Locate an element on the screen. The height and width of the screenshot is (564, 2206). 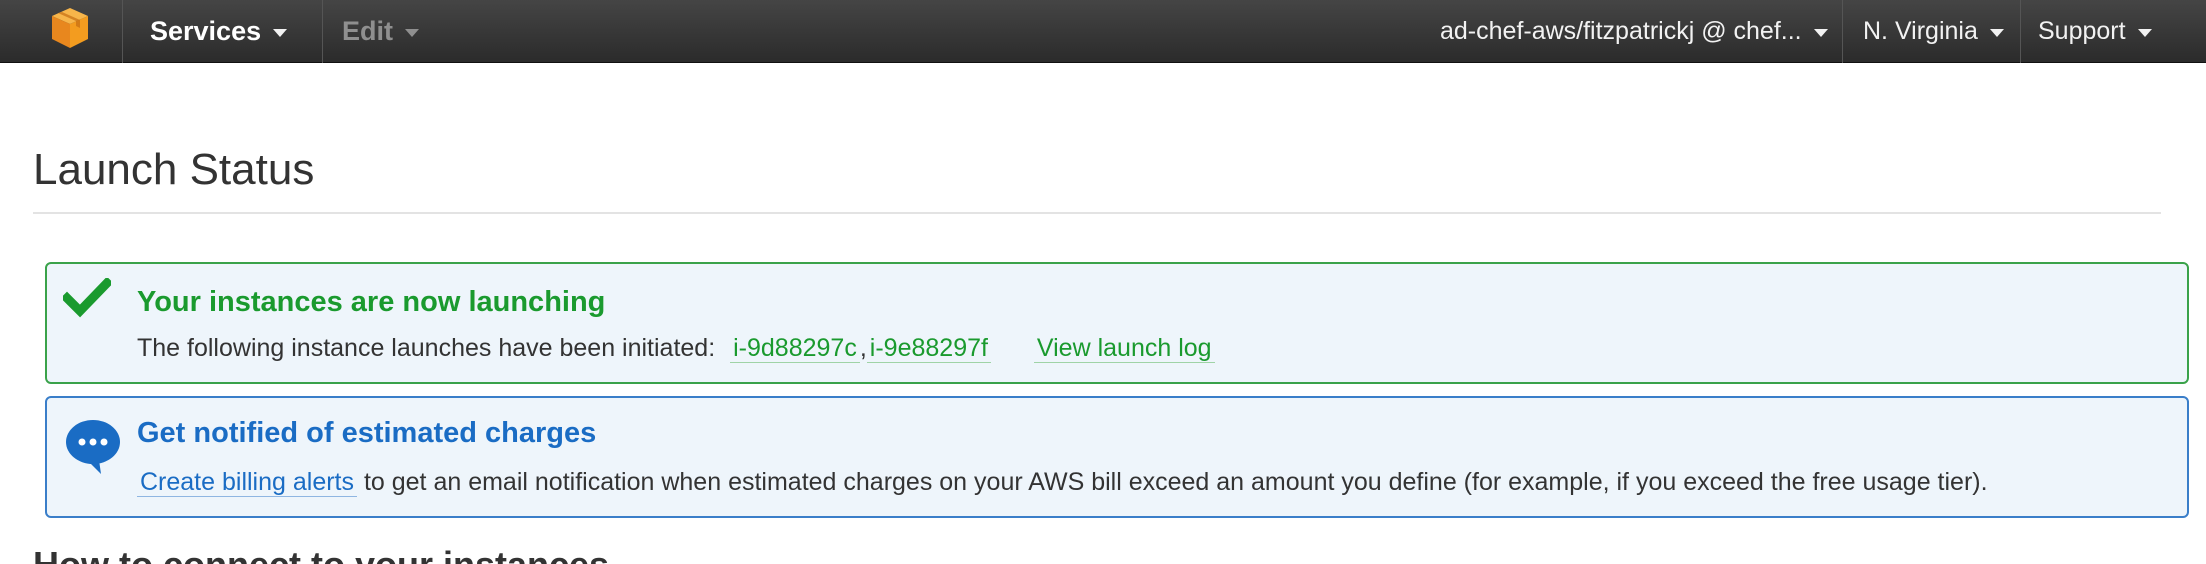
services-menu: Services is located at coordinates (219, 31).